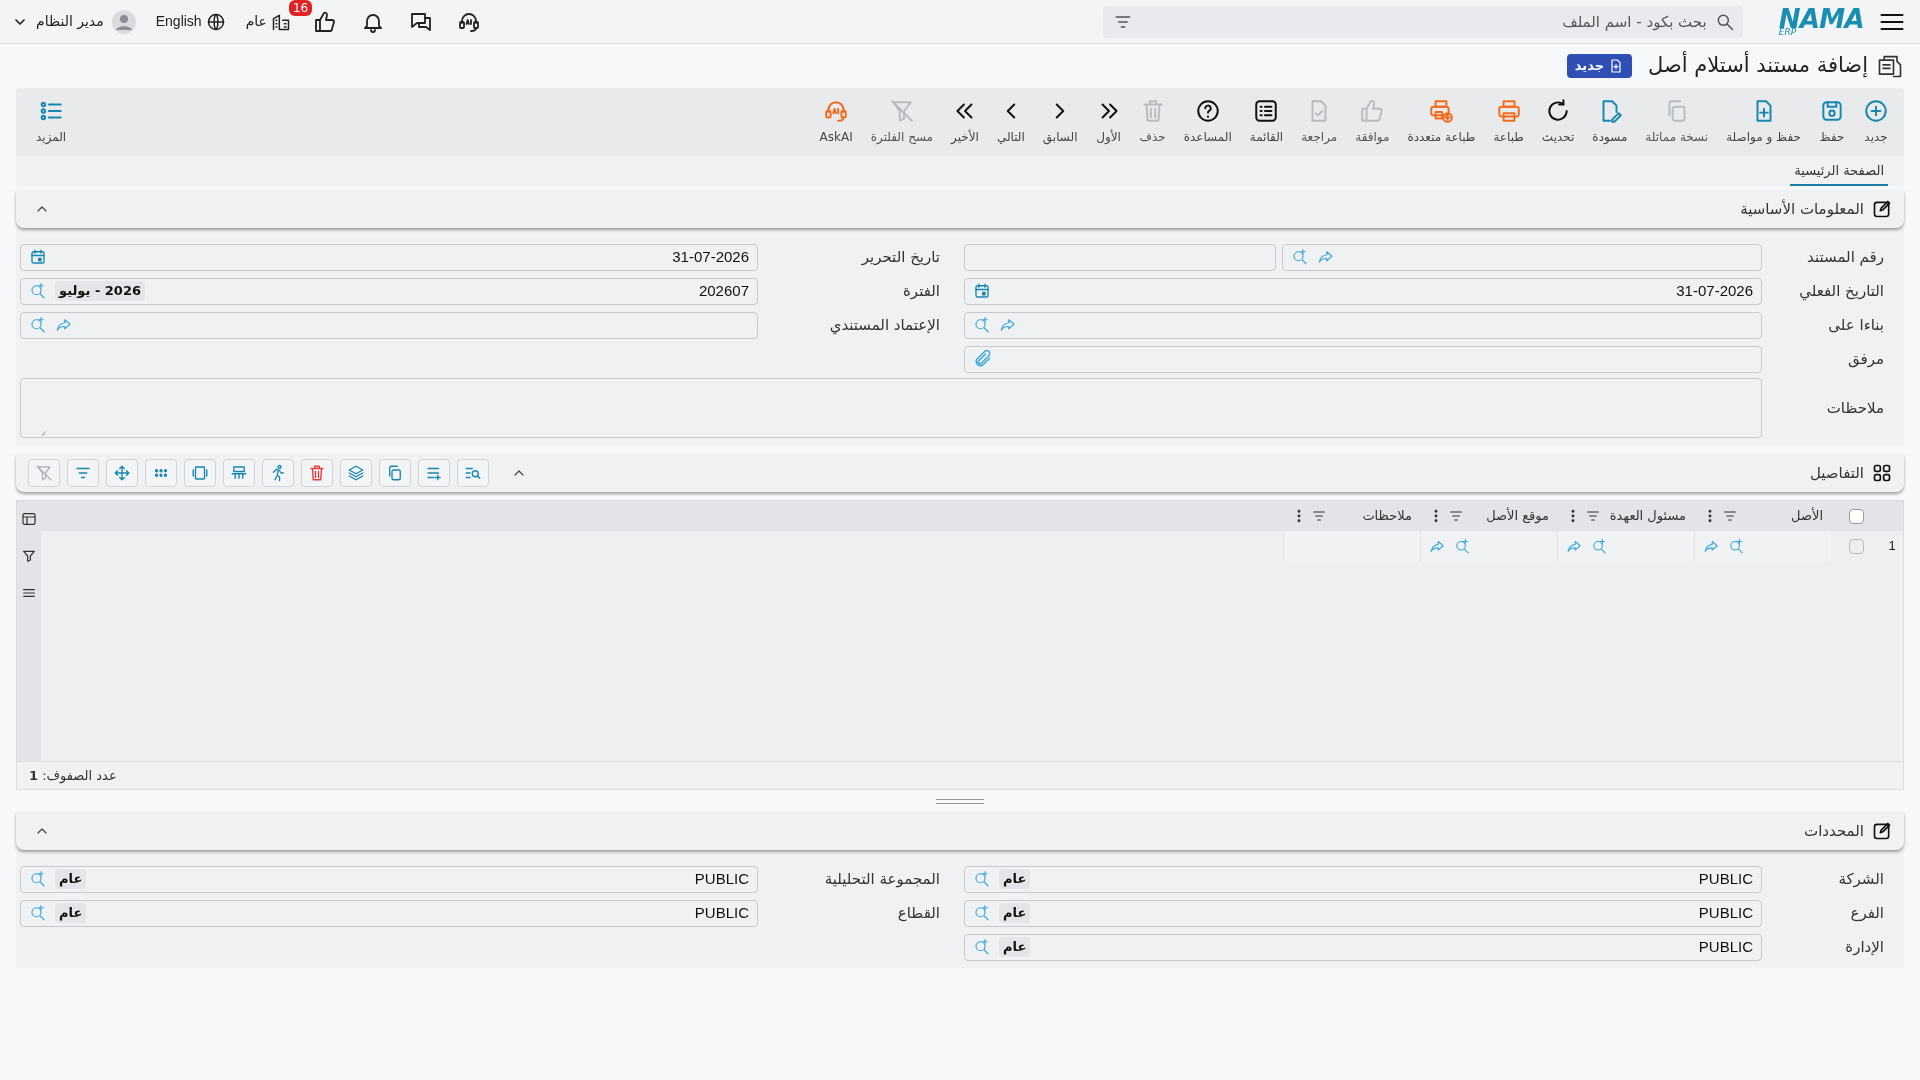 The width and height of the screenshot is (1920, 1080). I want to click on list-button: القائمة, so click(1266, 122).